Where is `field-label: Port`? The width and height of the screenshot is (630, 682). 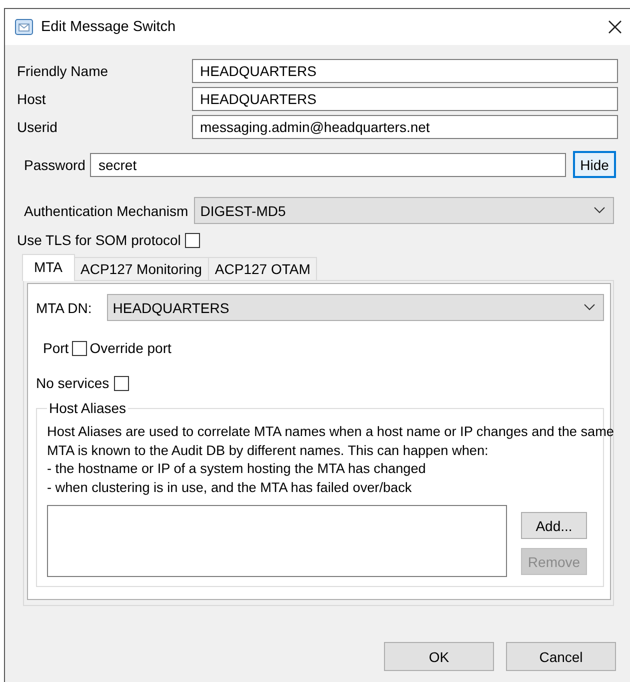 field-label: Port is located at coordinates (56, 348).